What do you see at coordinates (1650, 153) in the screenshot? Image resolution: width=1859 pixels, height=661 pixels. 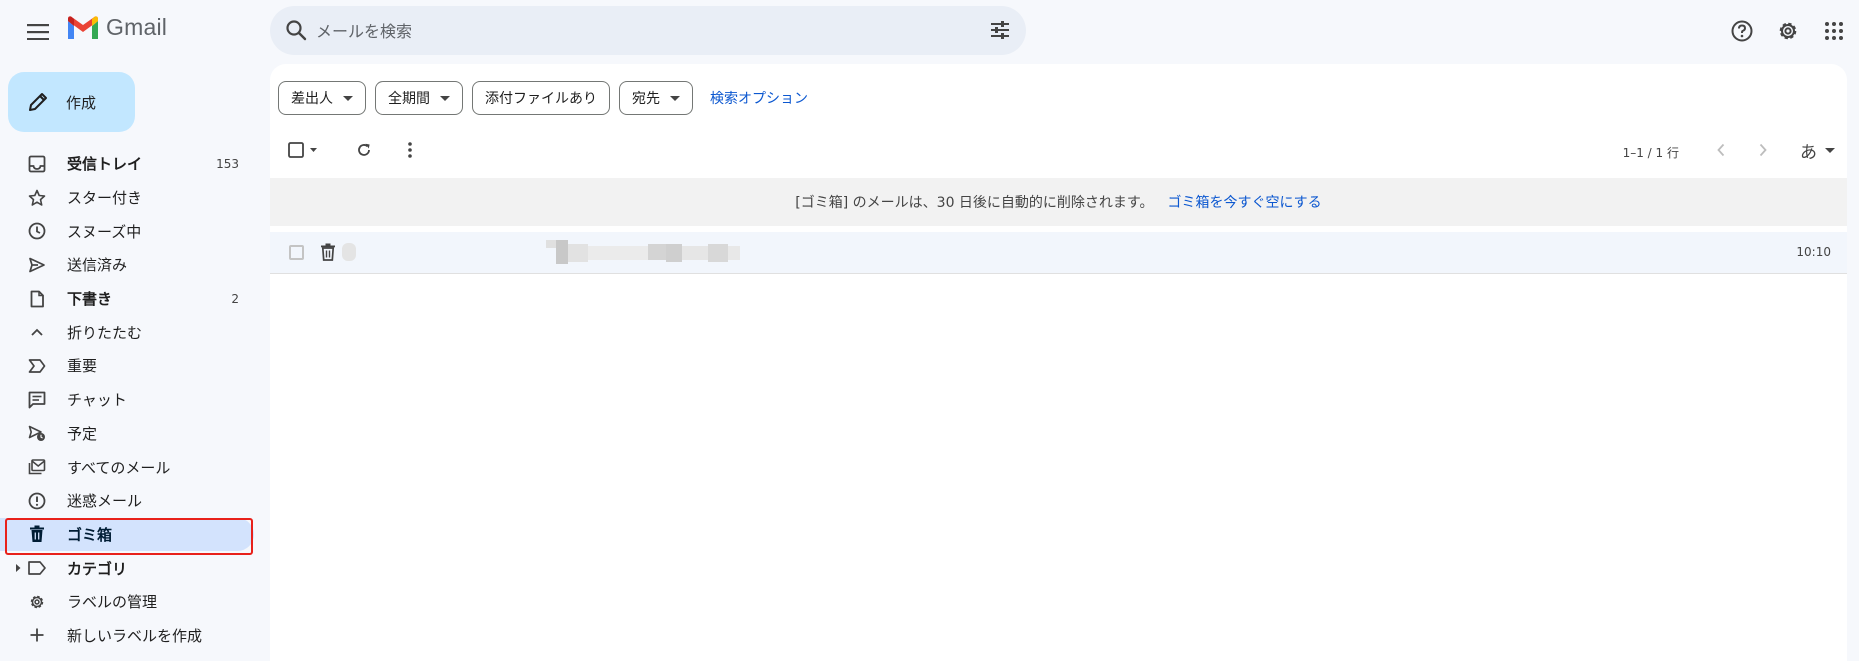 I see `page-count: 1–1 / 1 行` at bounding box center [1650, 153].